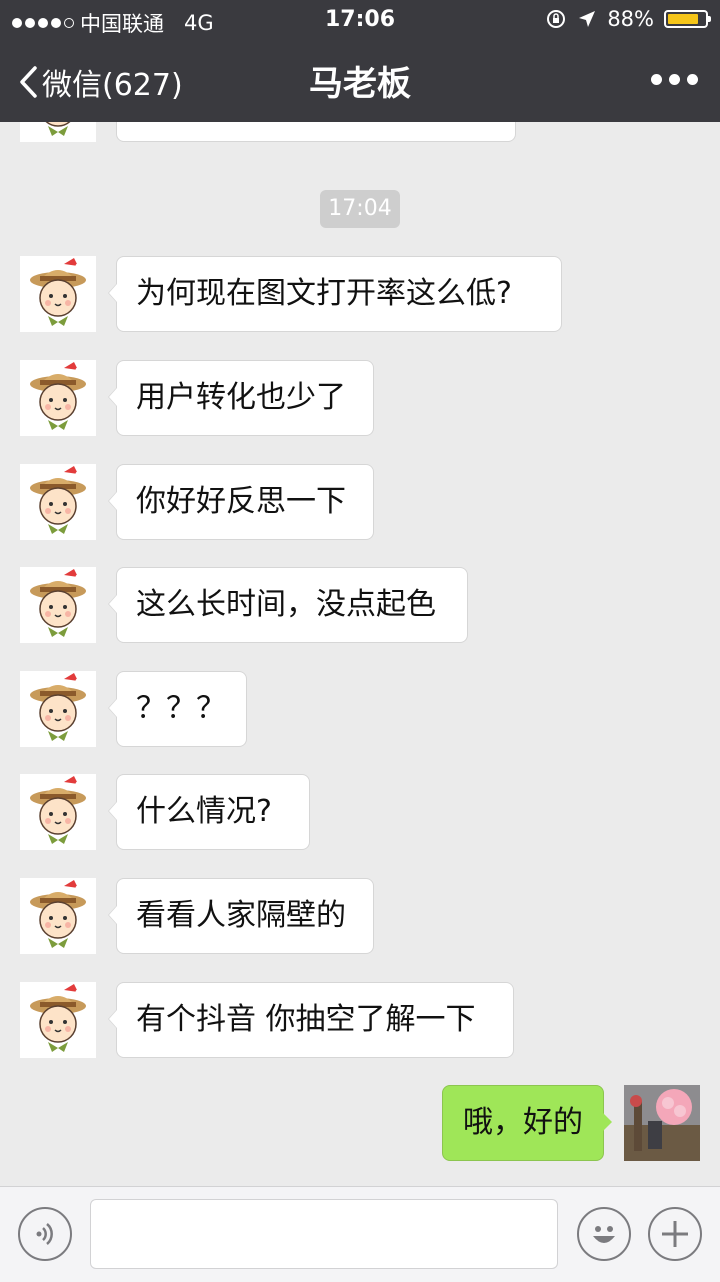 This screenshot has width=720, height=1282. I want to click on input-bar, so click(360, 1234).